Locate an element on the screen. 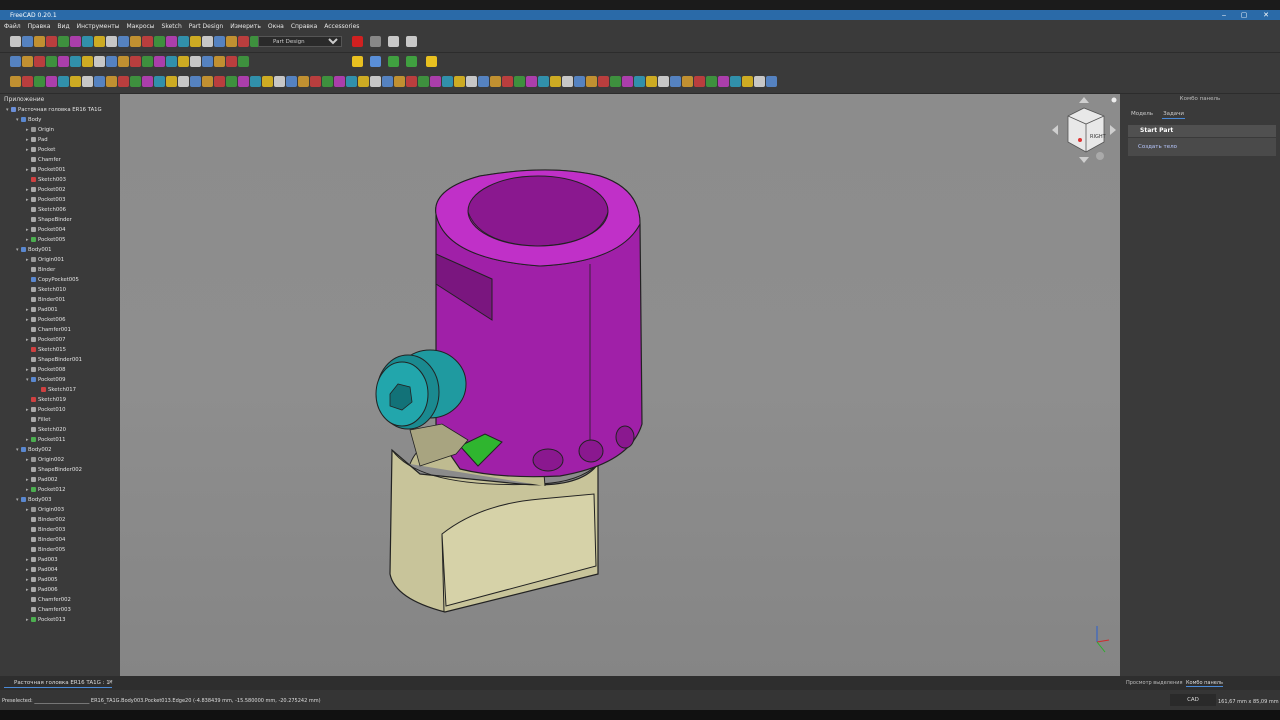 This screenshot has width=1280, height=720. tree-item: ▾ Pocket009 is located at coordinates (45, 380).